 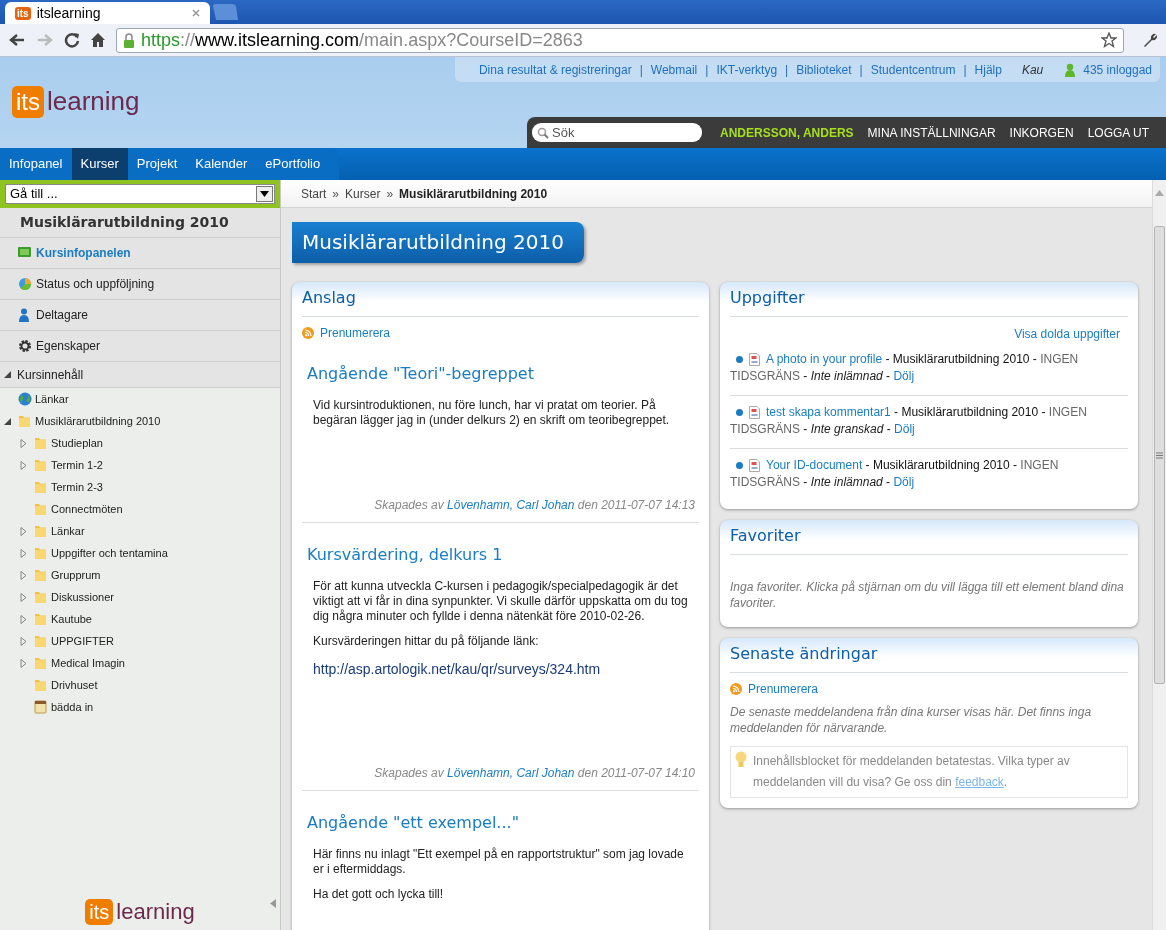 What do you see at coordinates (1118, 132) in the screenshot?
I see `user-menu-link: LOGGA UT` at bounding box center [1118, 132].